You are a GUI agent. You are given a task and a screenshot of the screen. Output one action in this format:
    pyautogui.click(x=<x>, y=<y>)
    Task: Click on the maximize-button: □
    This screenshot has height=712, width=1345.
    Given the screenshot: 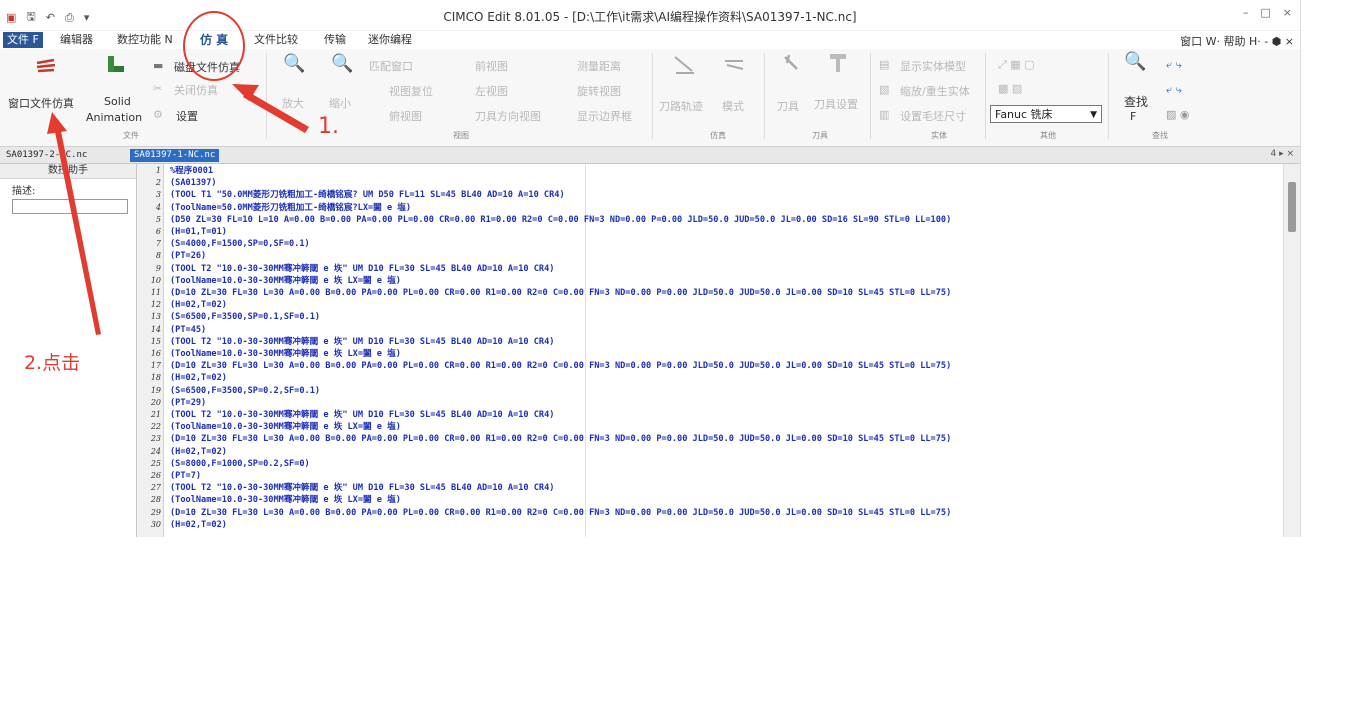 What is the action you would take?
    pyautogui.click(x=1265, y=12)
    